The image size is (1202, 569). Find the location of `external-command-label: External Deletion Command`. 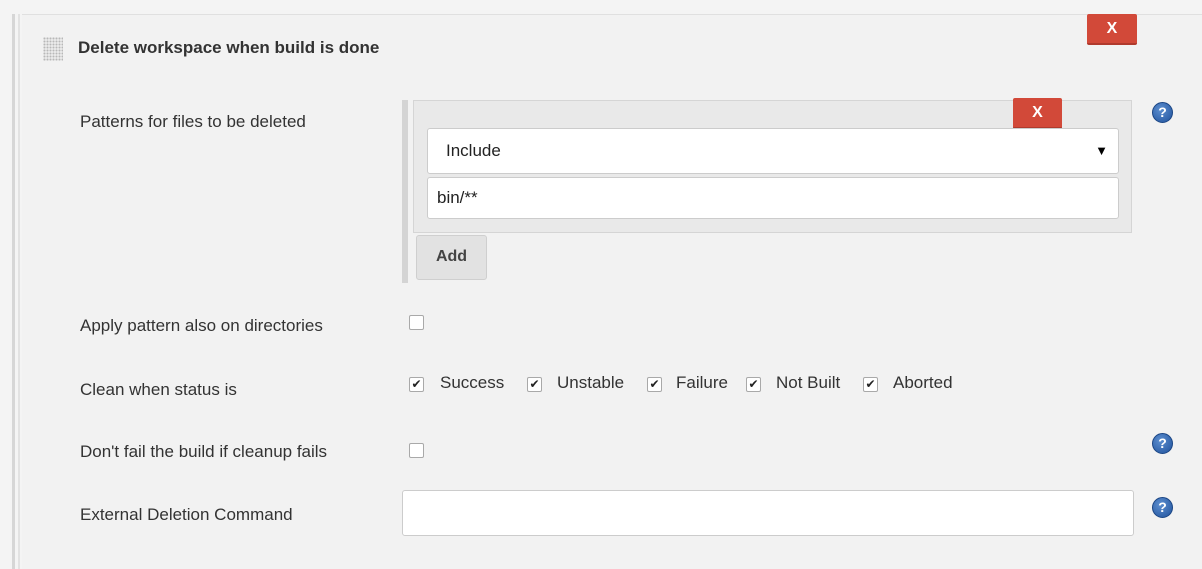

external-command-label: External Deletion Command is located at coordinates (186, 514).